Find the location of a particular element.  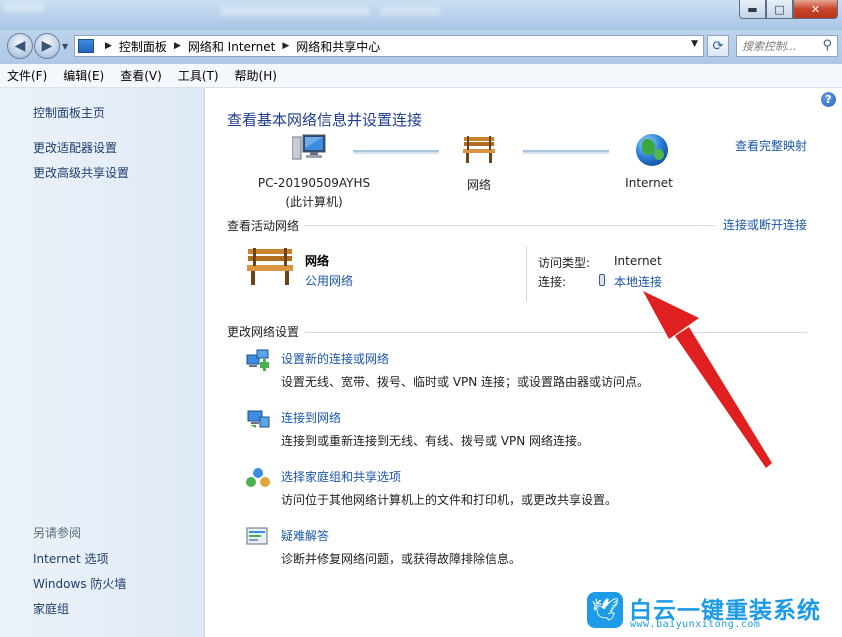

page-title: 查看基本网络信息并设置连接 is located at coordinates (325, 120).